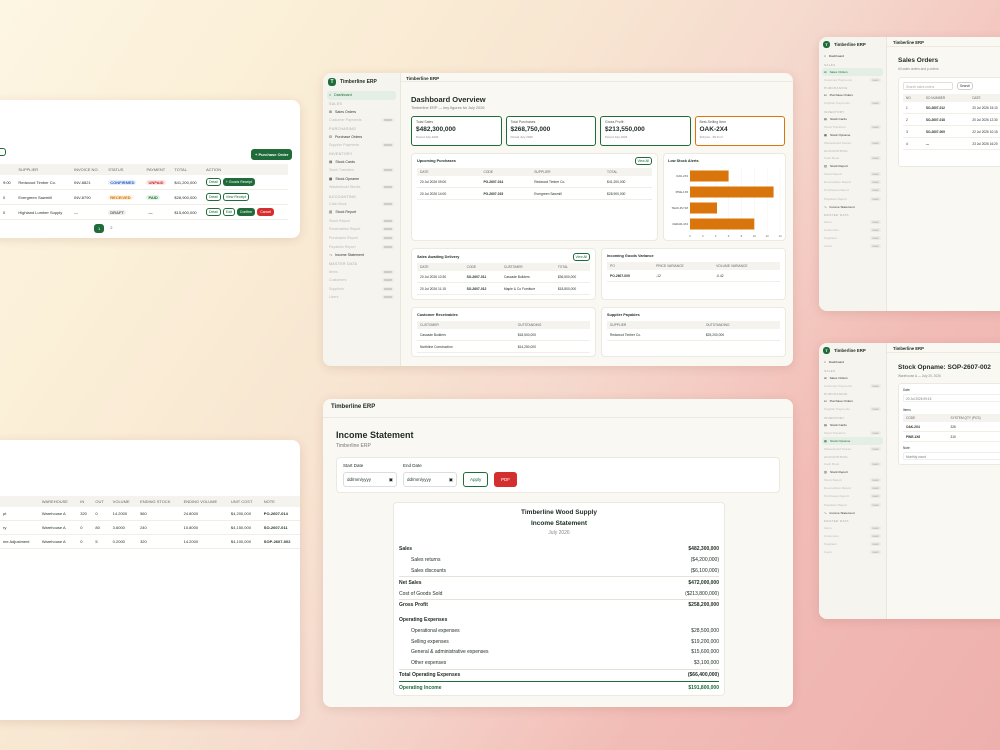 The image size is (1000, 750). What do you see at coordinates (913, 131) in the screenshot?
I see `table-cell: 3` at bounding box center [913, 131].